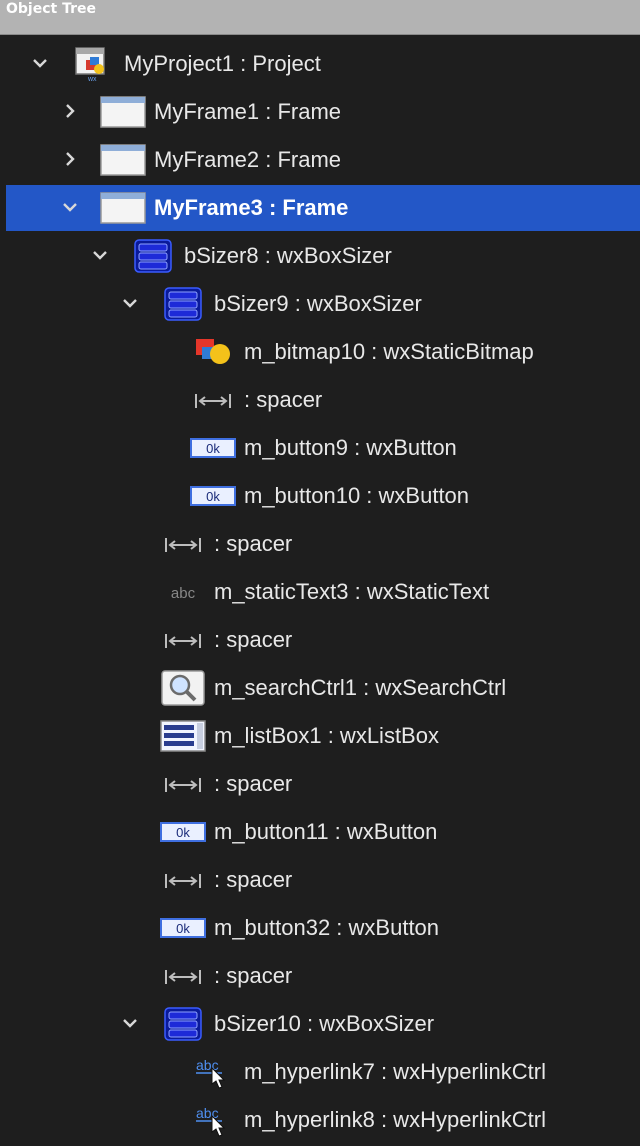  I want to click on tree-item-label: MyFrame1 : Frame, so click(248, 111).